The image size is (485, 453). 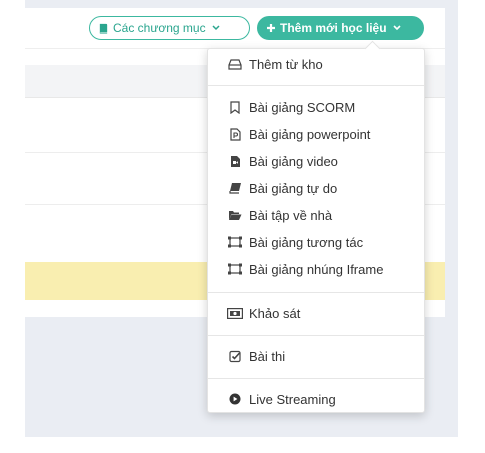 What do you see at coordinates (235, 134) in the screenshot?
I see `powerpoint-file-icon` at bounding box center [235, 134].